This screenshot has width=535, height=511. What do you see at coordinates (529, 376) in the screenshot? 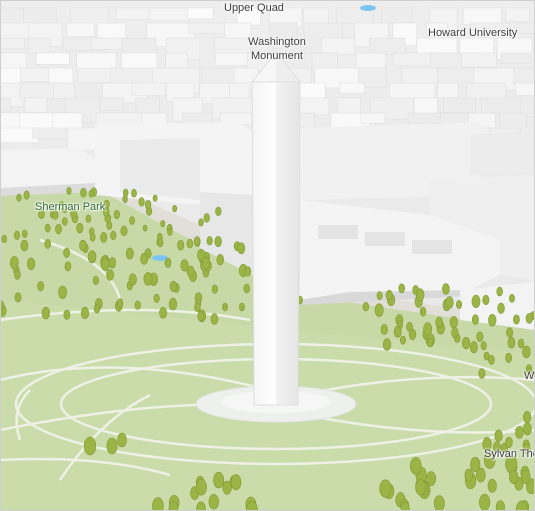
I see `label-edge-w: W` at bounding box center [529, 376].